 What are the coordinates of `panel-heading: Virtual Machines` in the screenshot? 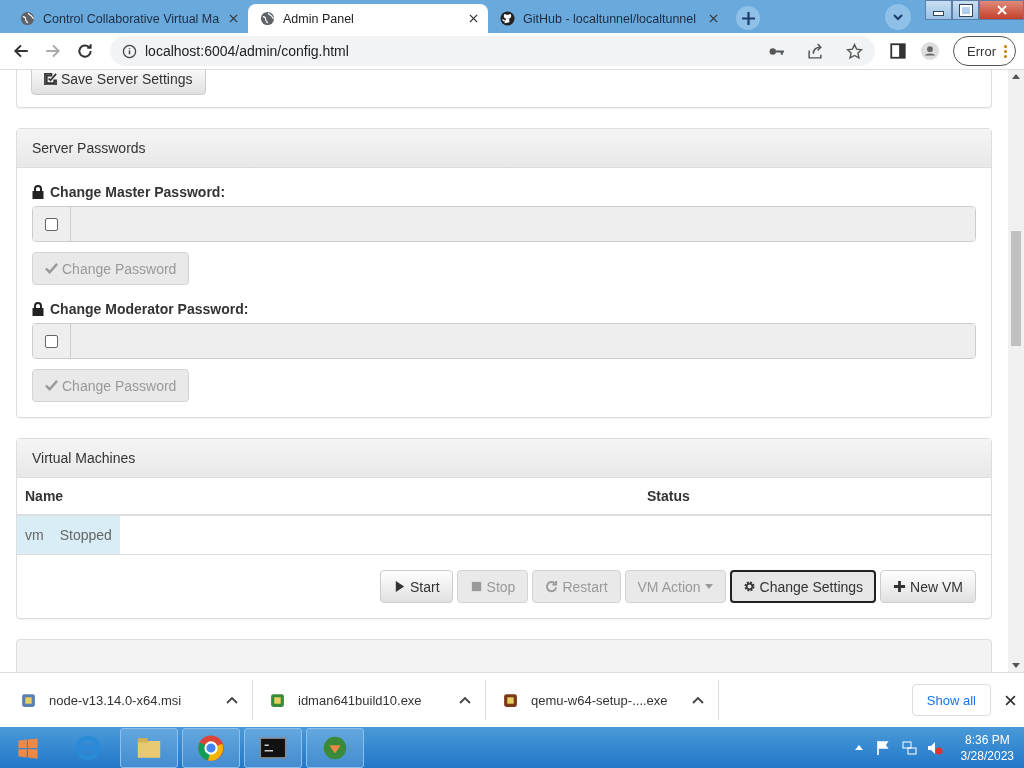 It's located at (504, 458).